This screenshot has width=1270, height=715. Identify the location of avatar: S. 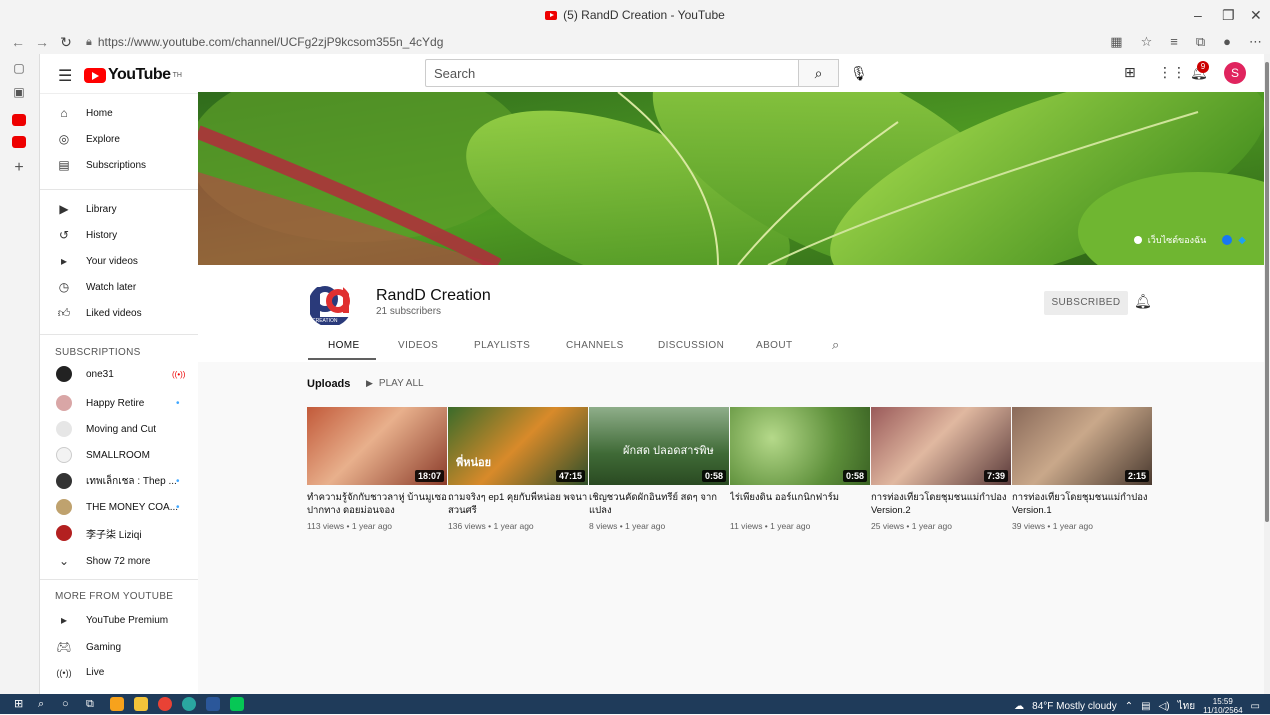
(1235, 73).